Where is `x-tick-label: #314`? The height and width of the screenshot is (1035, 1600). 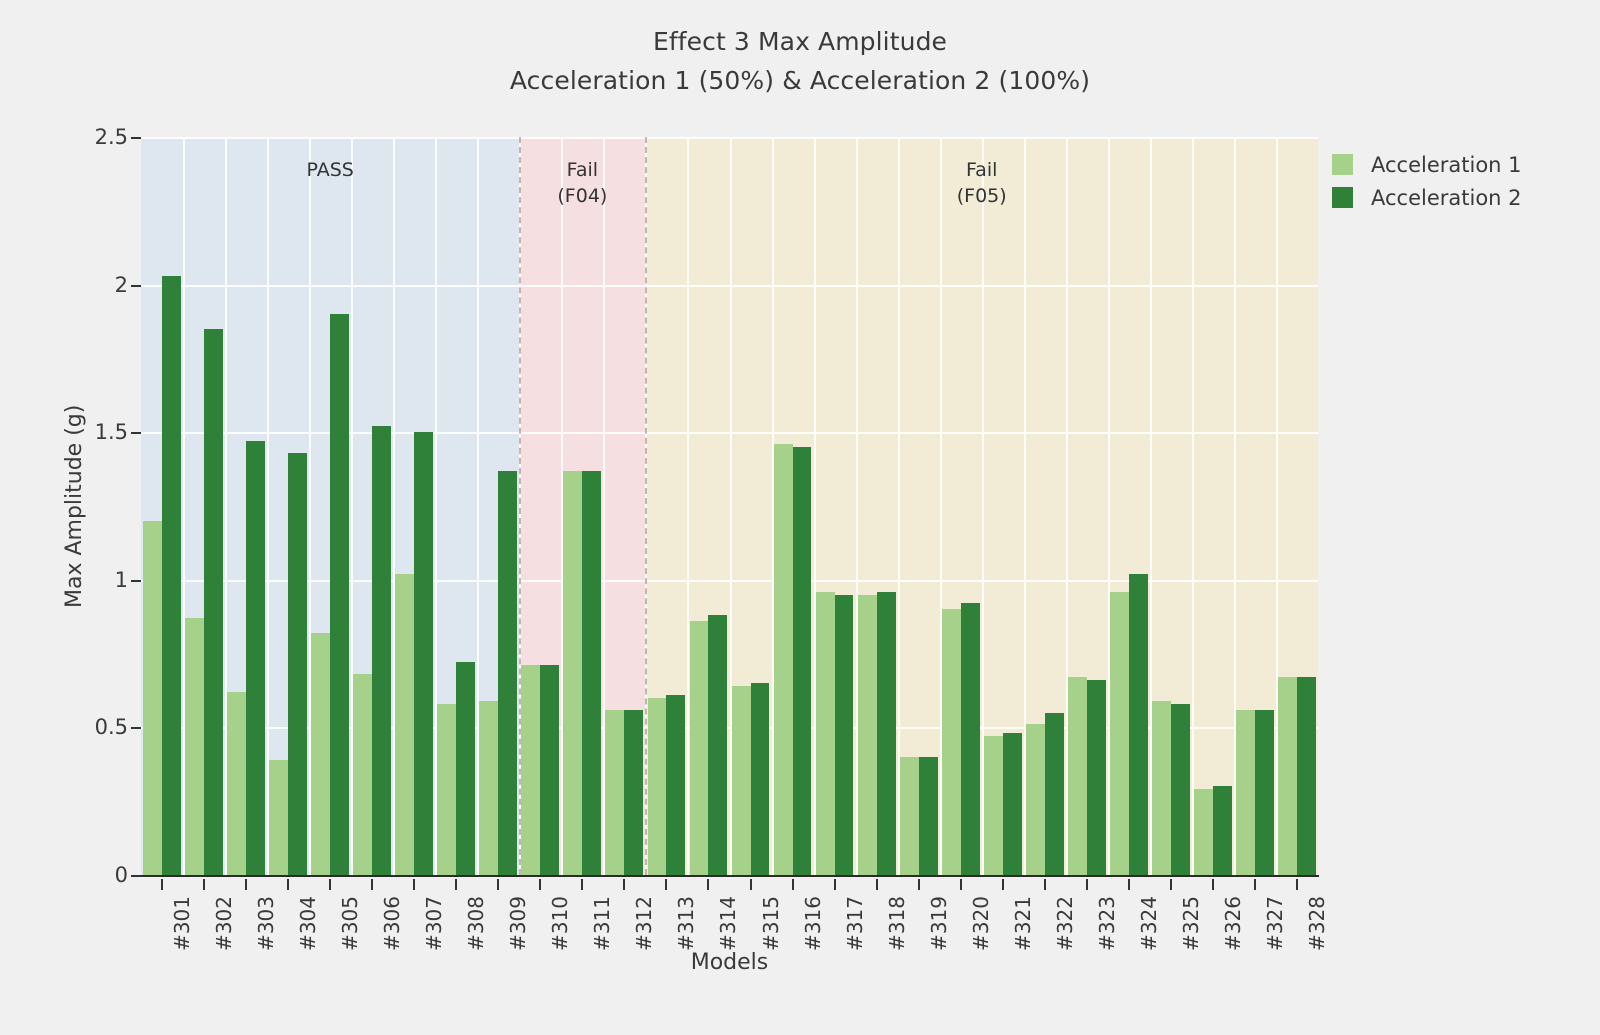 x-tick-label: #314 is located at coordinates (728, 923).